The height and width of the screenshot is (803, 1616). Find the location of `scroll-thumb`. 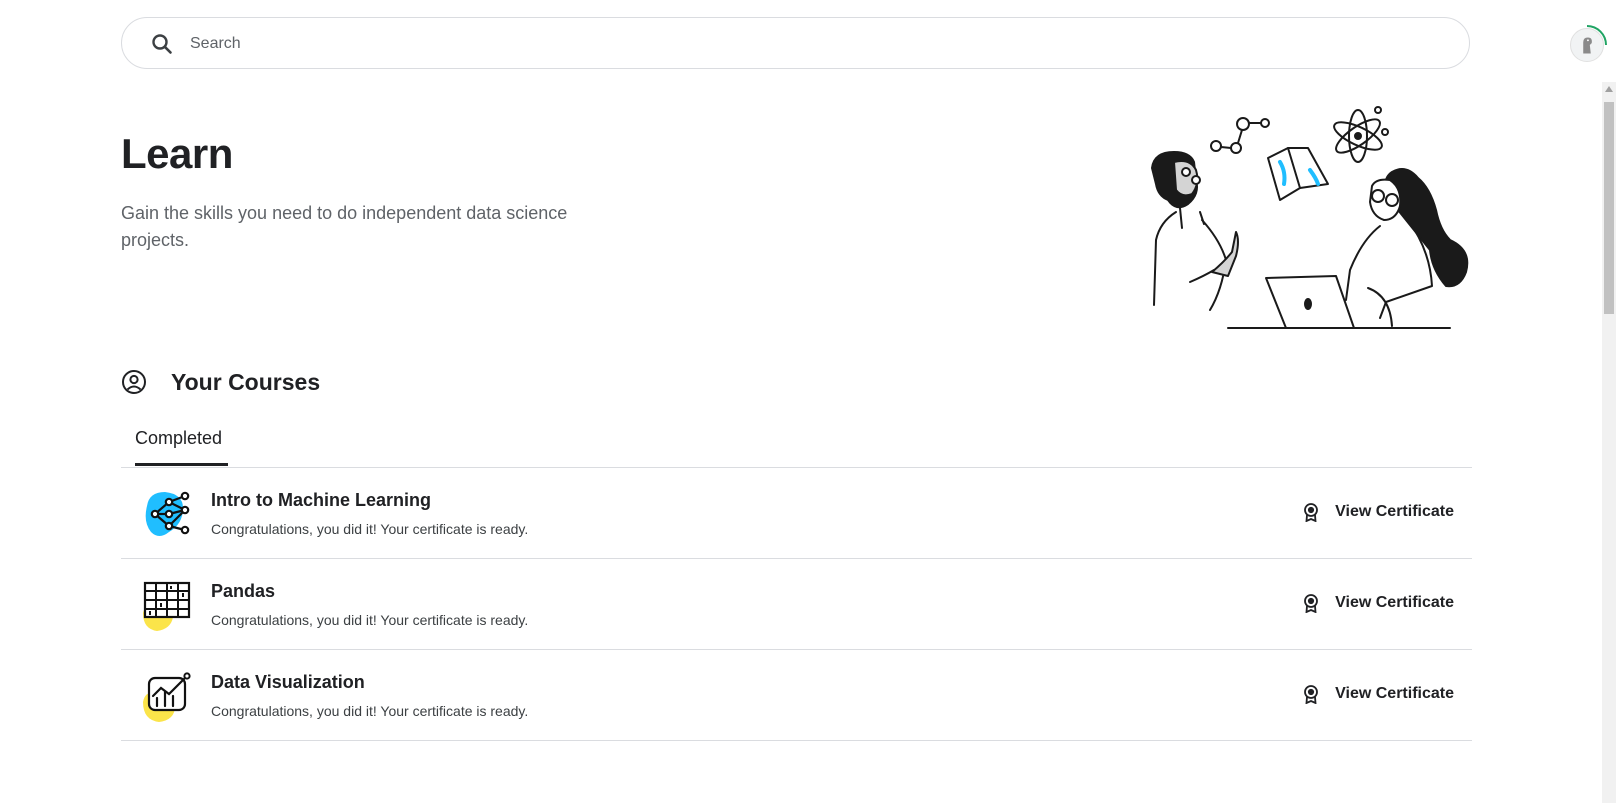

scroll-thumb is located at coordinates (1609, 208).